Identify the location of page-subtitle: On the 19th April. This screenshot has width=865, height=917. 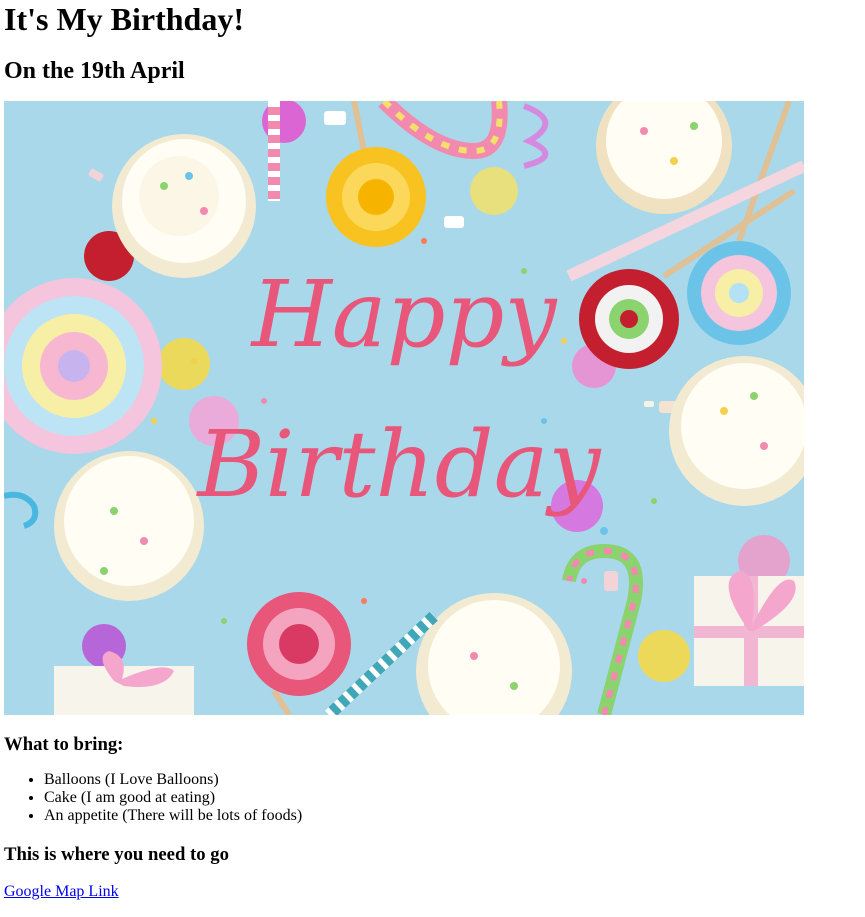
(94, 71).